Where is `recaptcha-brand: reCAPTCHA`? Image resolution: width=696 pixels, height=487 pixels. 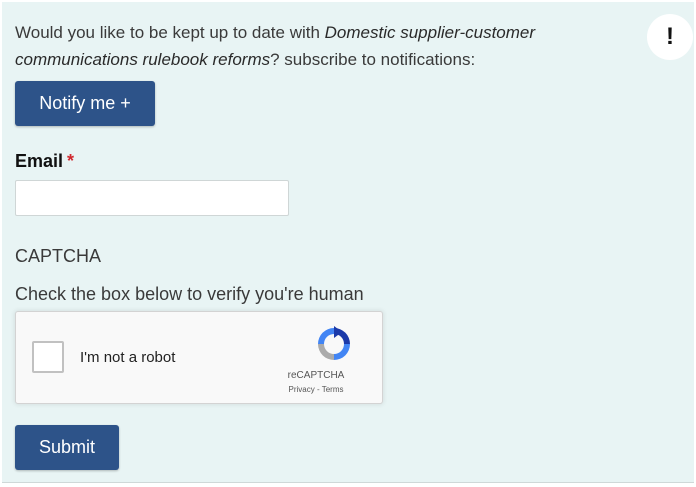
recaptcha-brand: reCAPTCHA is located at coordinates (316, 375).